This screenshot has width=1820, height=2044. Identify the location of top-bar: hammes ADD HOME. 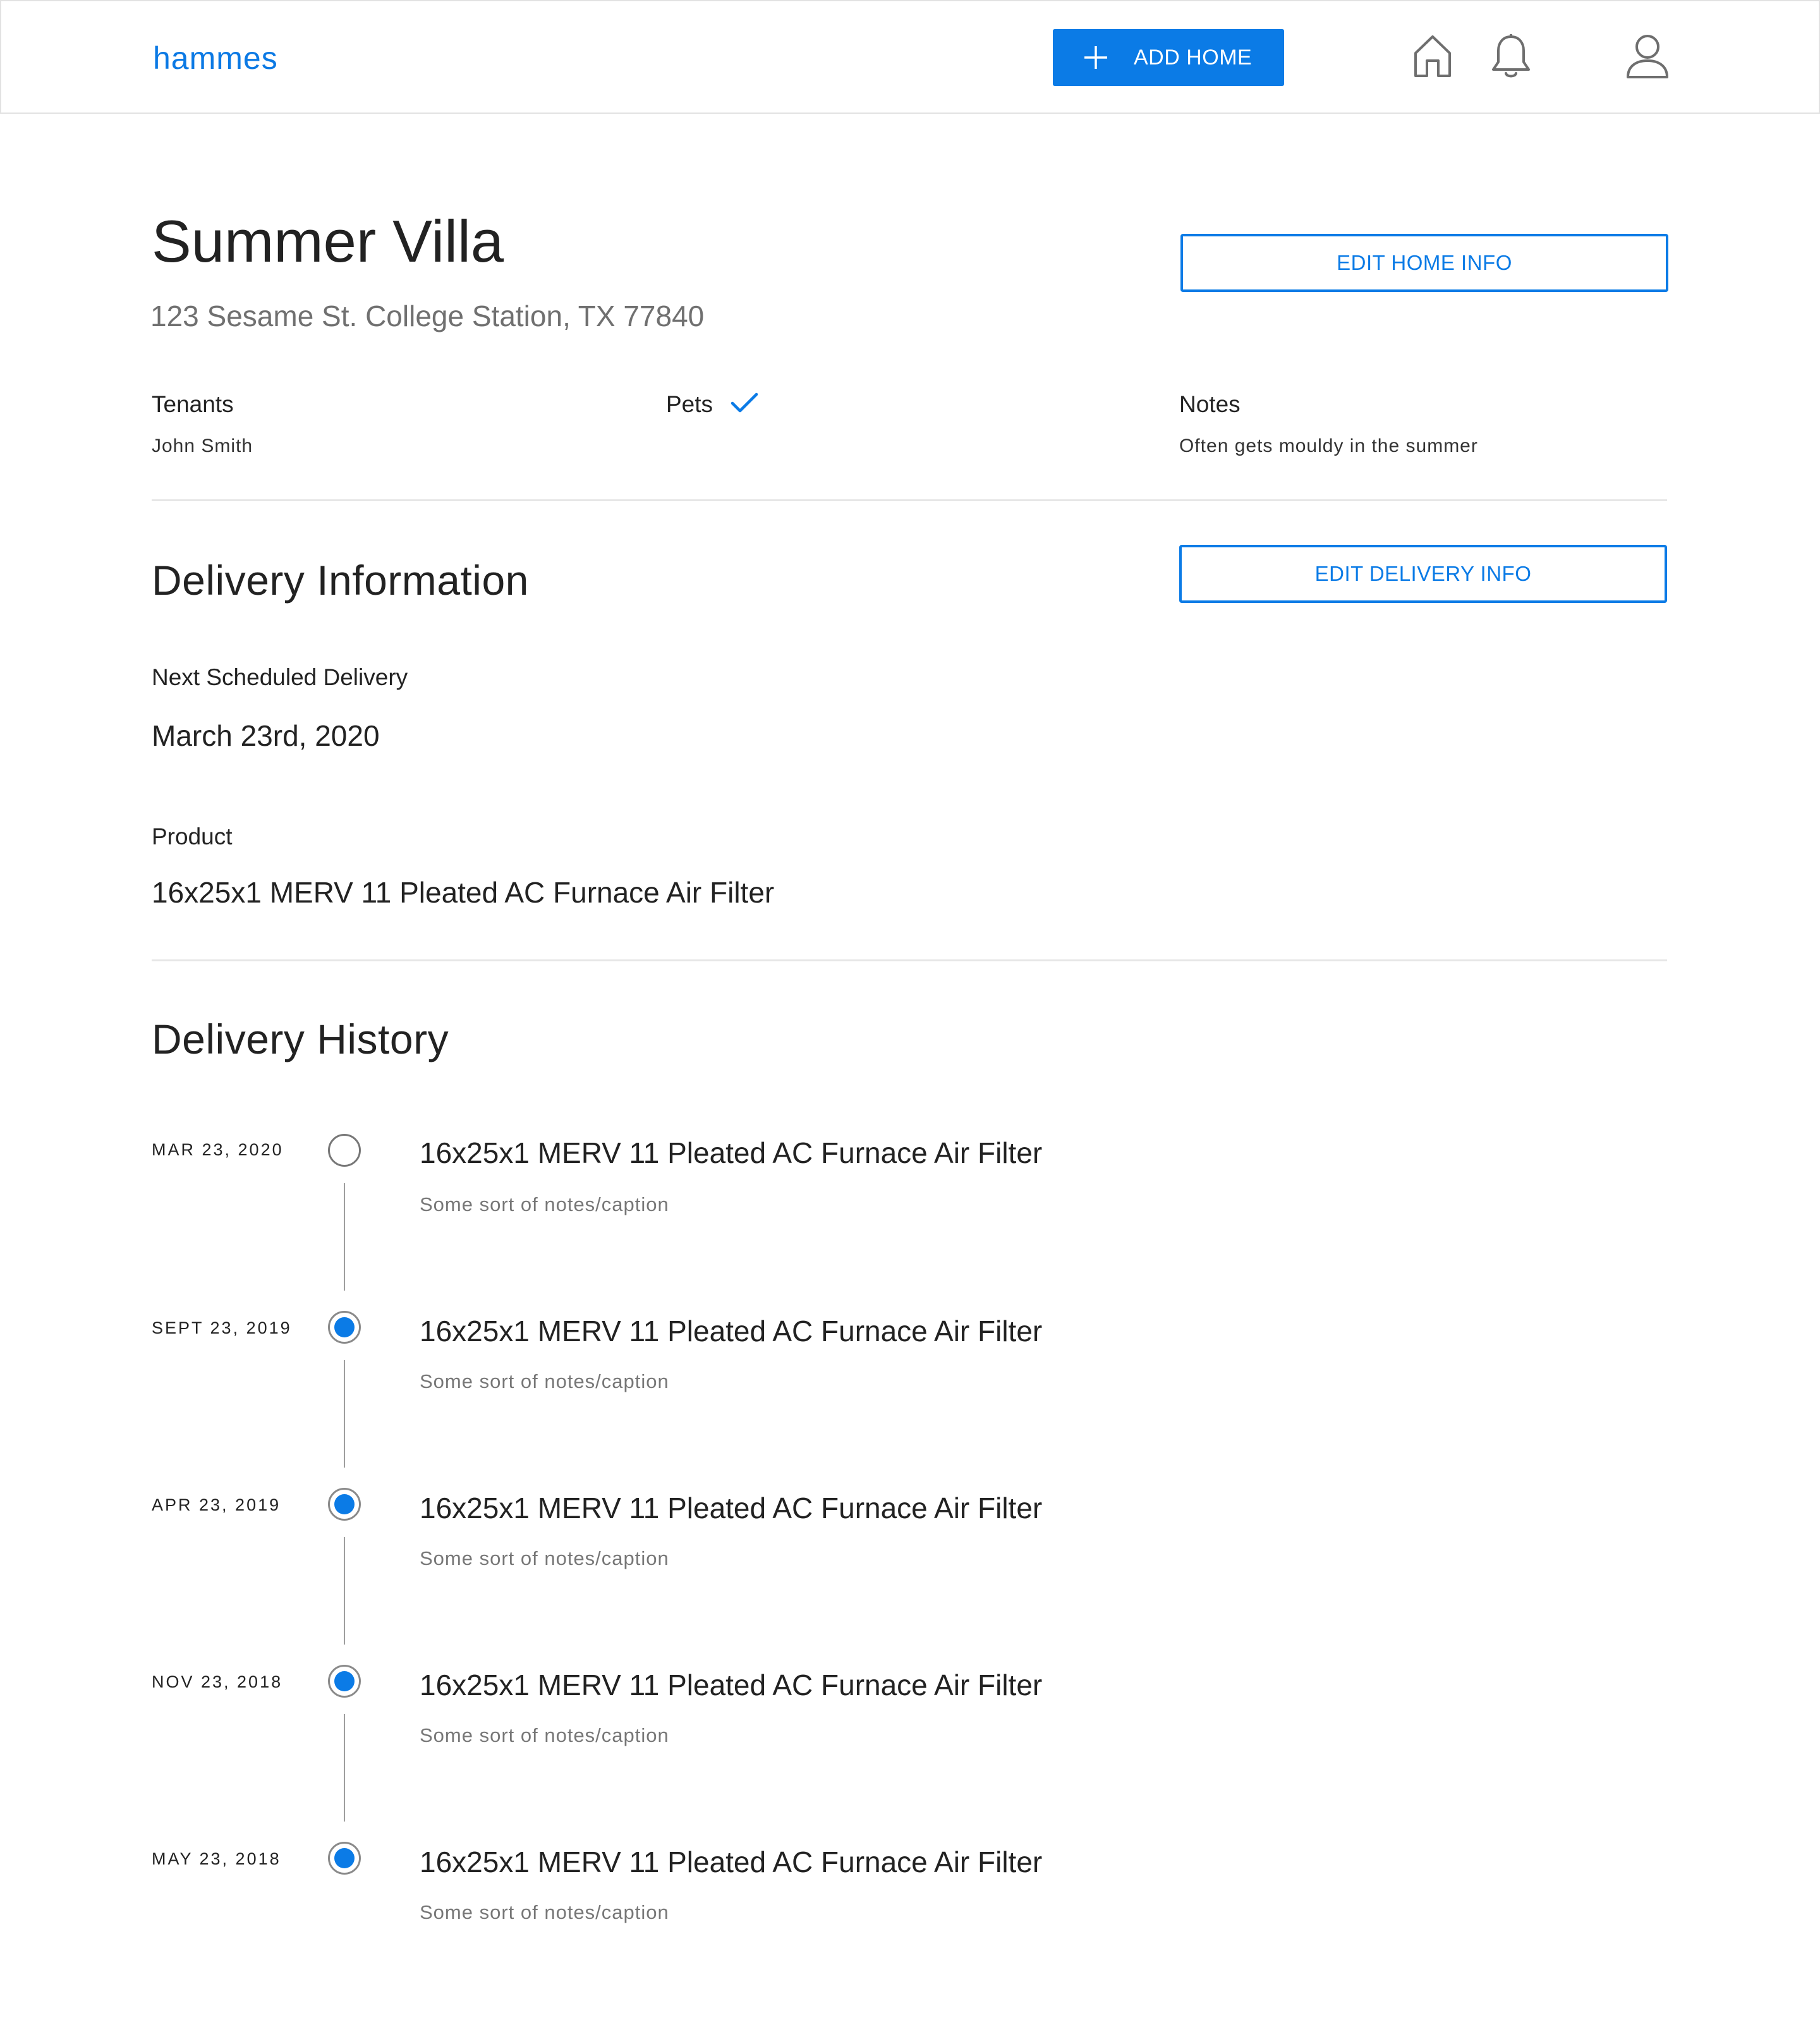
(910, 57).